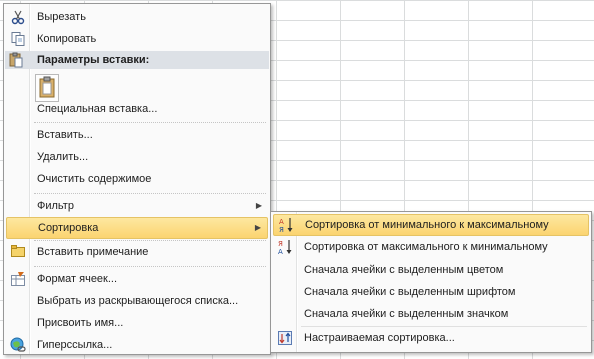 The image size is (594, 359). I want to click on paste-options-header: Параметры вставки:, so click(137, 60).